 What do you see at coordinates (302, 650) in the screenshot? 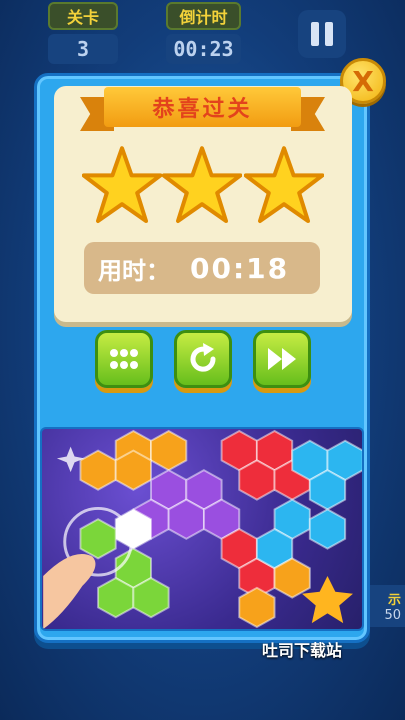
I see `watermark-text: 吐司下载站` at bounding box center [302, 650].